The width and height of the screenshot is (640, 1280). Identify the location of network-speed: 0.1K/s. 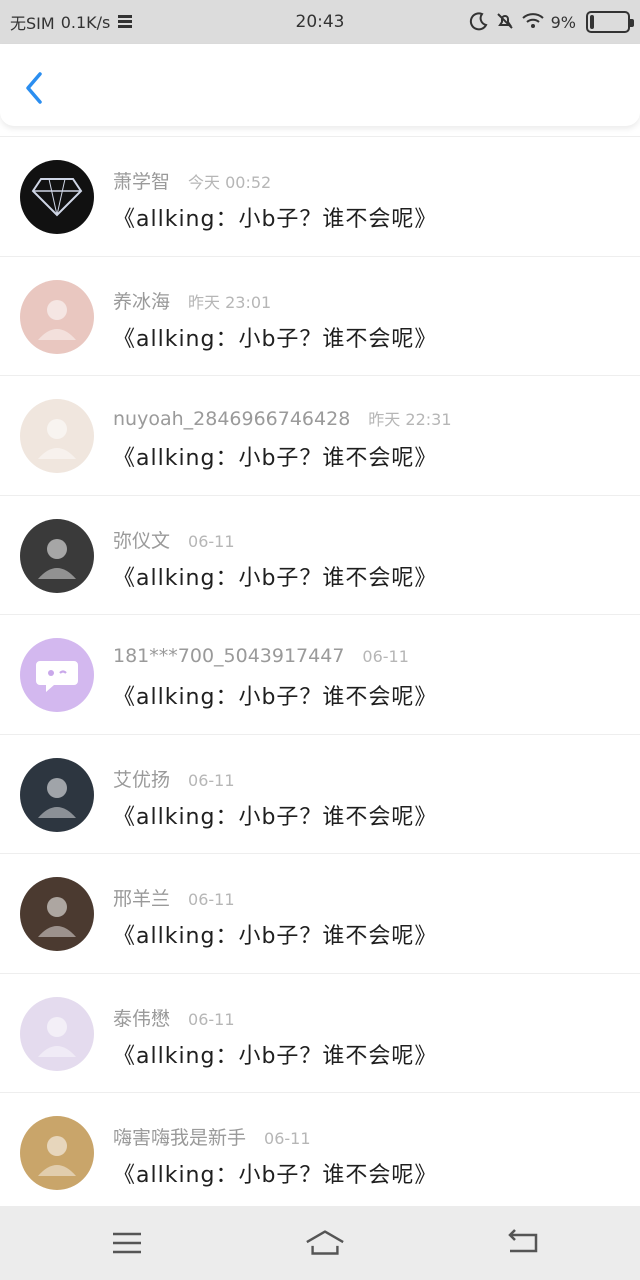
(85, 22).